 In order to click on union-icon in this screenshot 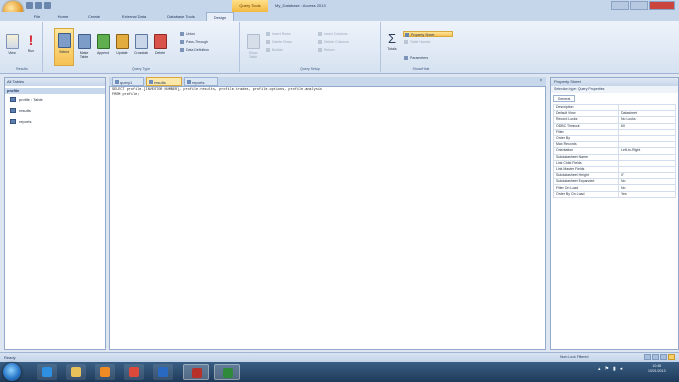, I will do `click(182, 34)`.